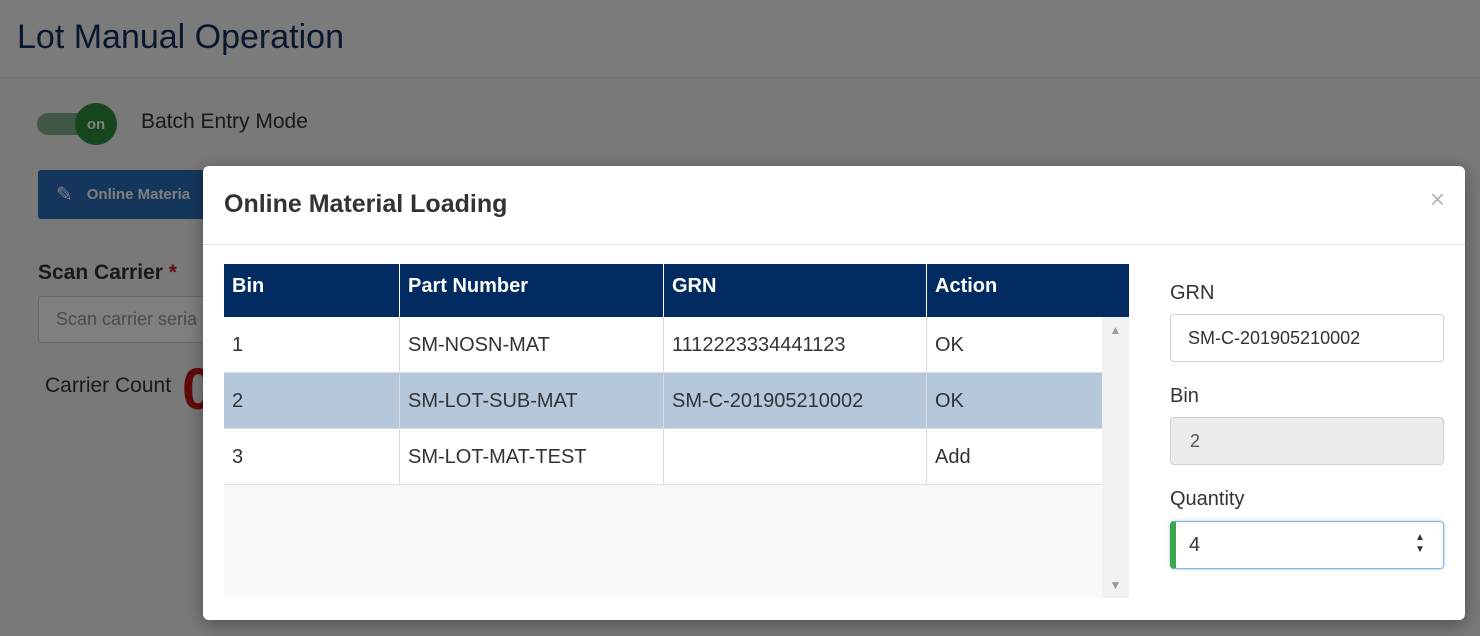  I want to click on cell-part-number: SM-LOT-SUB-MAT, so click(532, 401).